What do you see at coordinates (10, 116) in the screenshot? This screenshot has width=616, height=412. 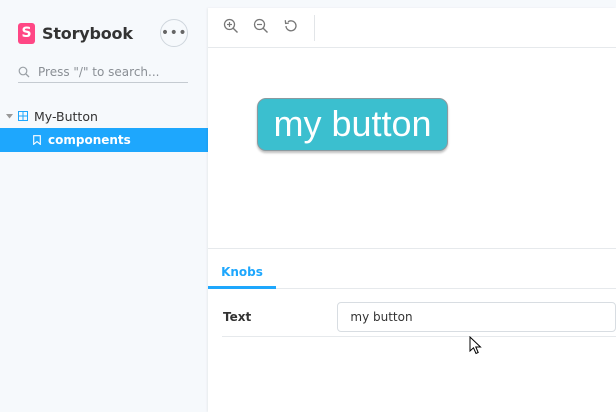 I see `caret-down-icon` at bounding box center [10, 116].